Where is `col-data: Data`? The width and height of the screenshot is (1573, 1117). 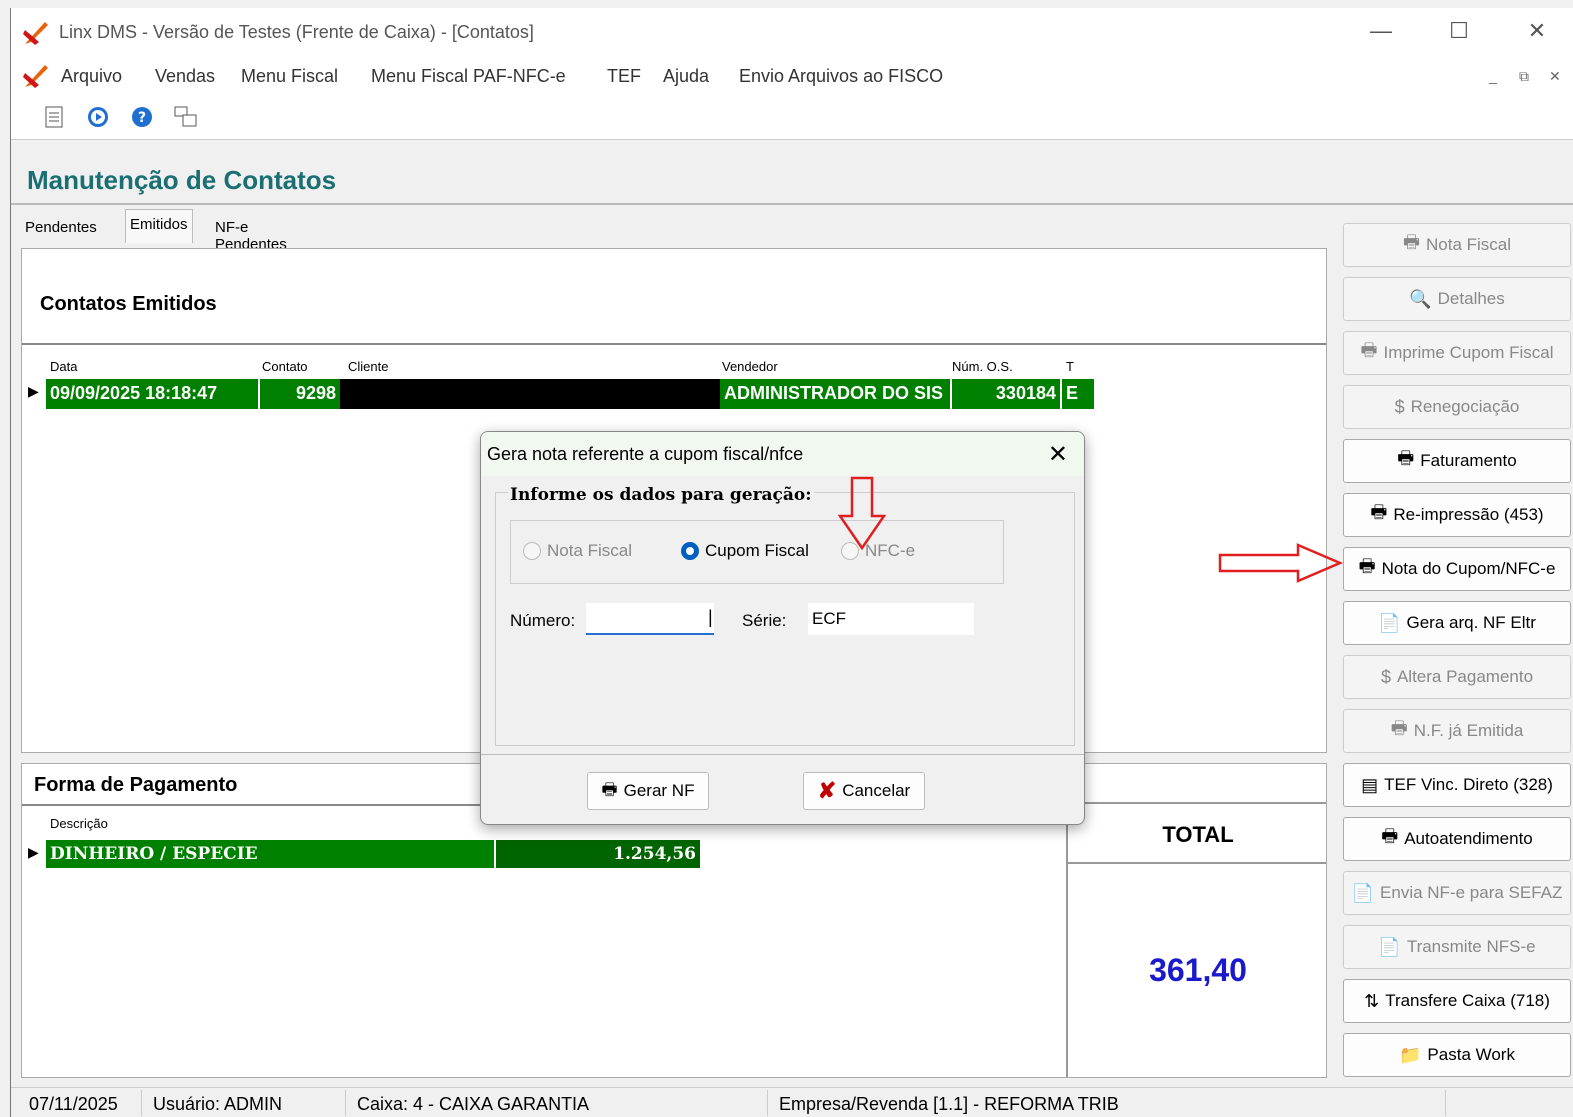
col-data: Data is located at coordinates (63, 366).